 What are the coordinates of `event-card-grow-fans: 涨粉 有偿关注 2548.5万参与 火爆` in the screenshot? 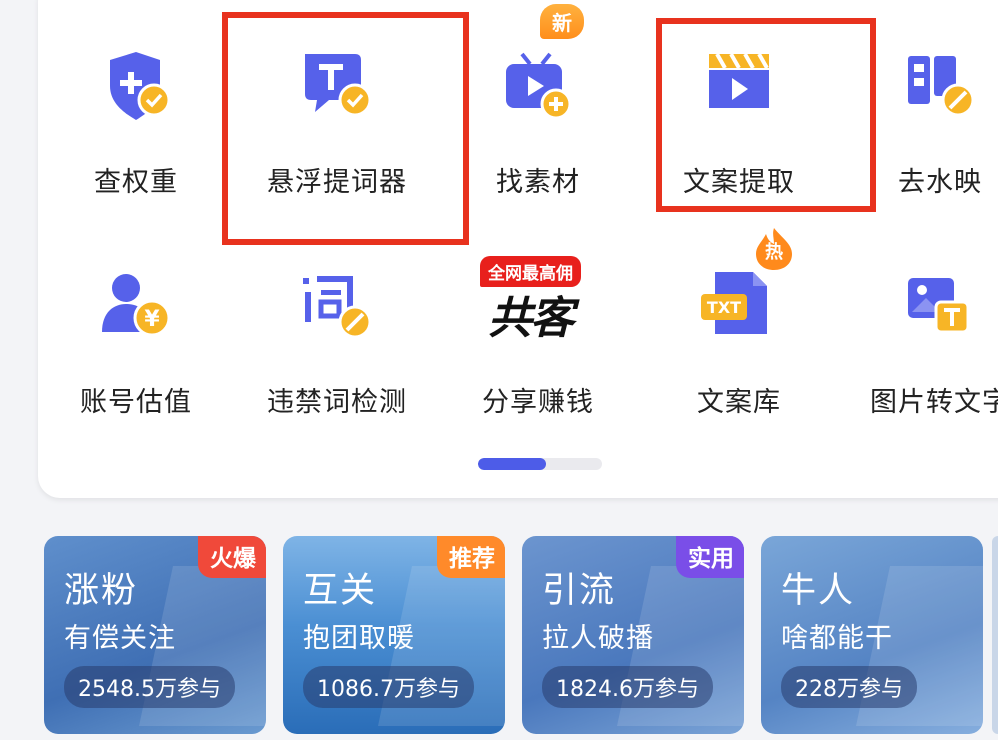 It's located at (155, 635).